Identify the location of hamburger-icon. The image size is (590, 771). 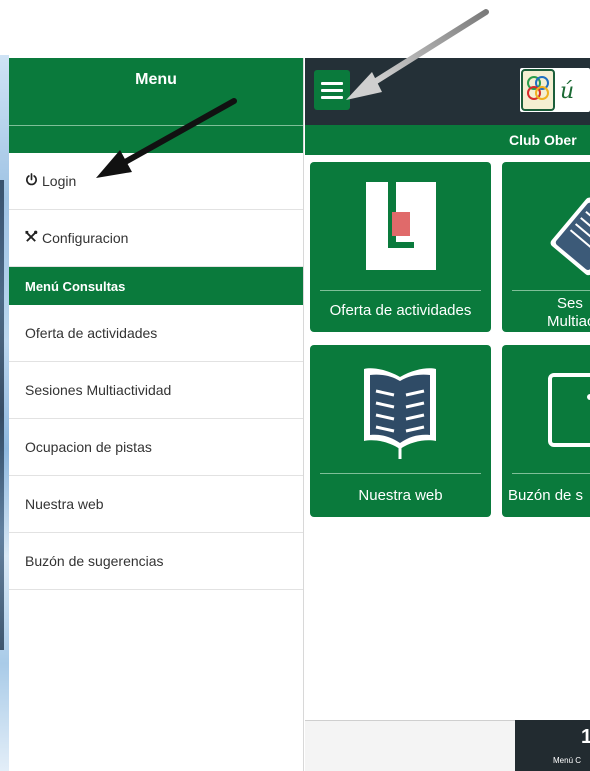
(332, 83).